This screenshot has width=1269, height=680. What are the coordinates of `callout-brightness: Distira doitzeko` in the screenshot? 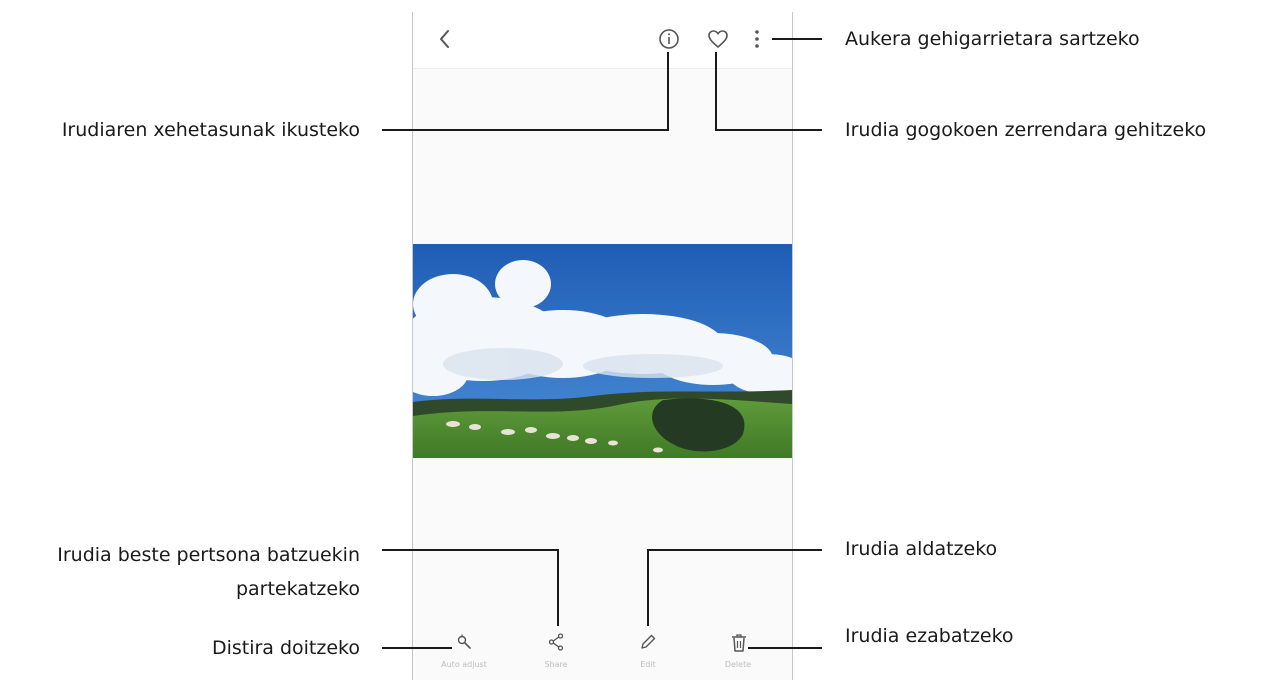 It's located at (285, 648).